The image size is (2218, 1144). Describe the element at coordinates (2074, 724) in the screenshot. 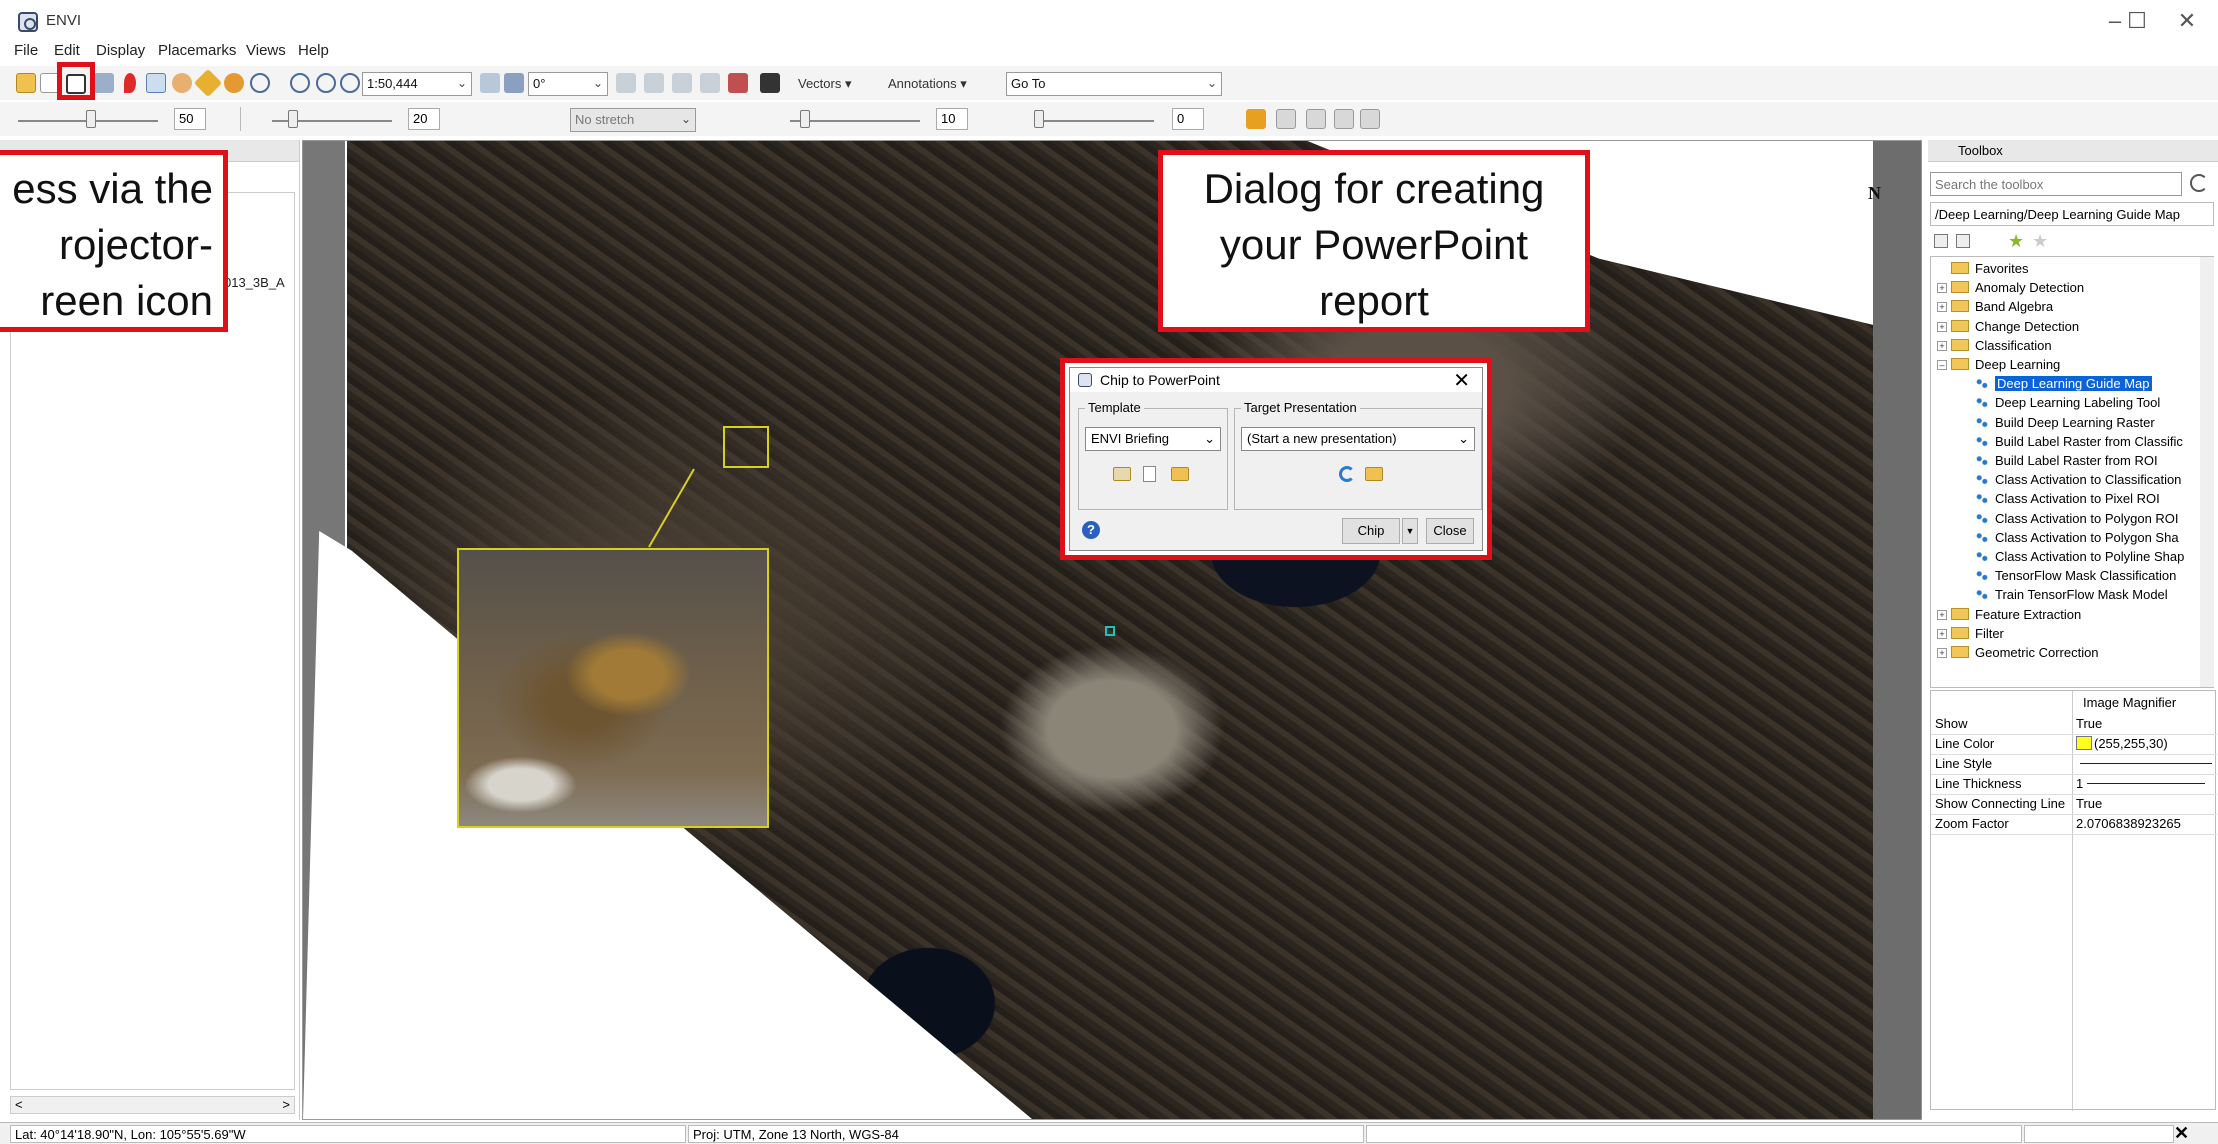

I see `property-row: Show True` at that location.